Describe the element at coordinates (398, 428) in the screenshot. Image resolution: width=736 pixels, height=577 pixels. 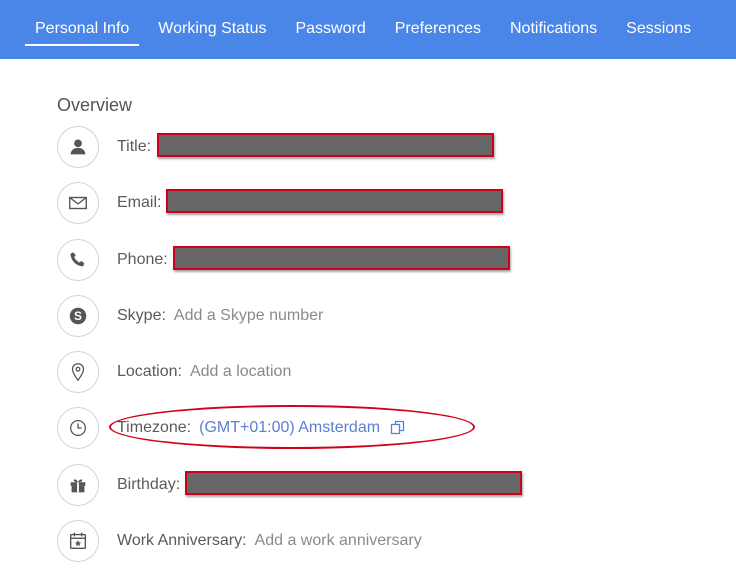
I see `copy-icon` at that location.